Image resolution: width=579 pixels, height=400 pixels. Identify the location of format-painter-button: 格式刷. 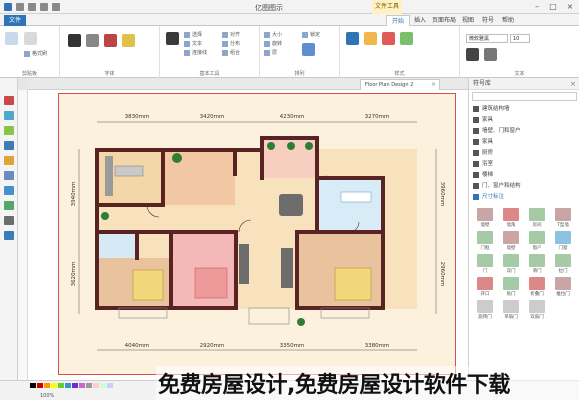
(35, 53).